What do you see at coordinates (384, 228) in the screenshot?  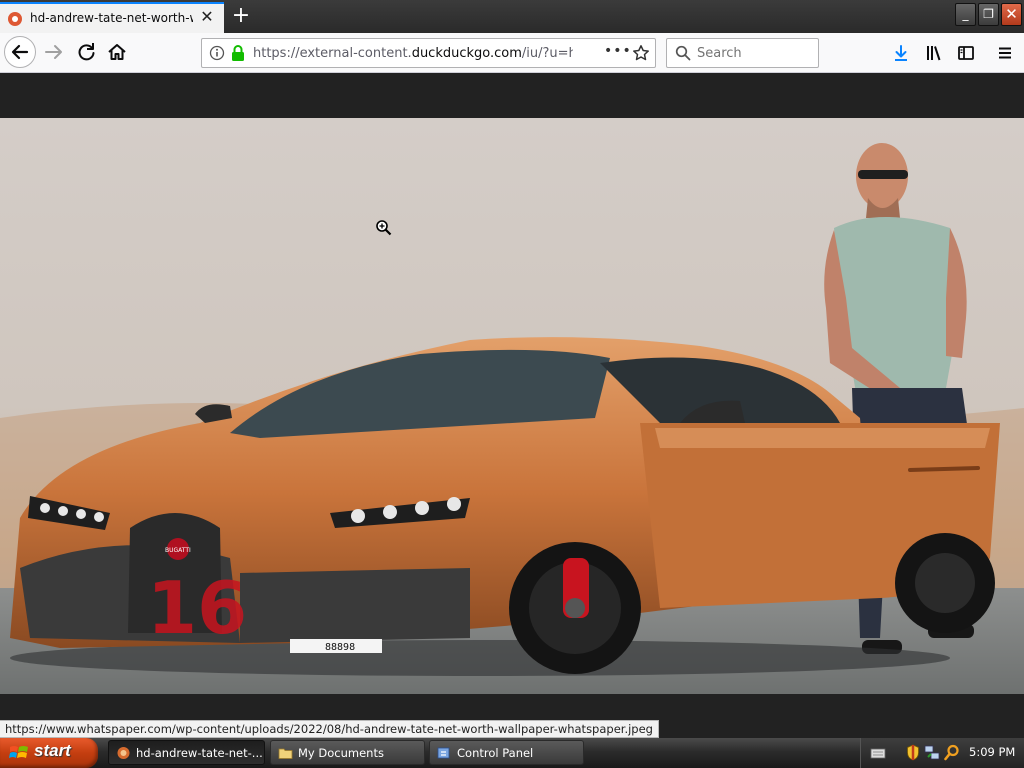 I see `zoom-in-cursor-icon` at bounding box center [384, 228].